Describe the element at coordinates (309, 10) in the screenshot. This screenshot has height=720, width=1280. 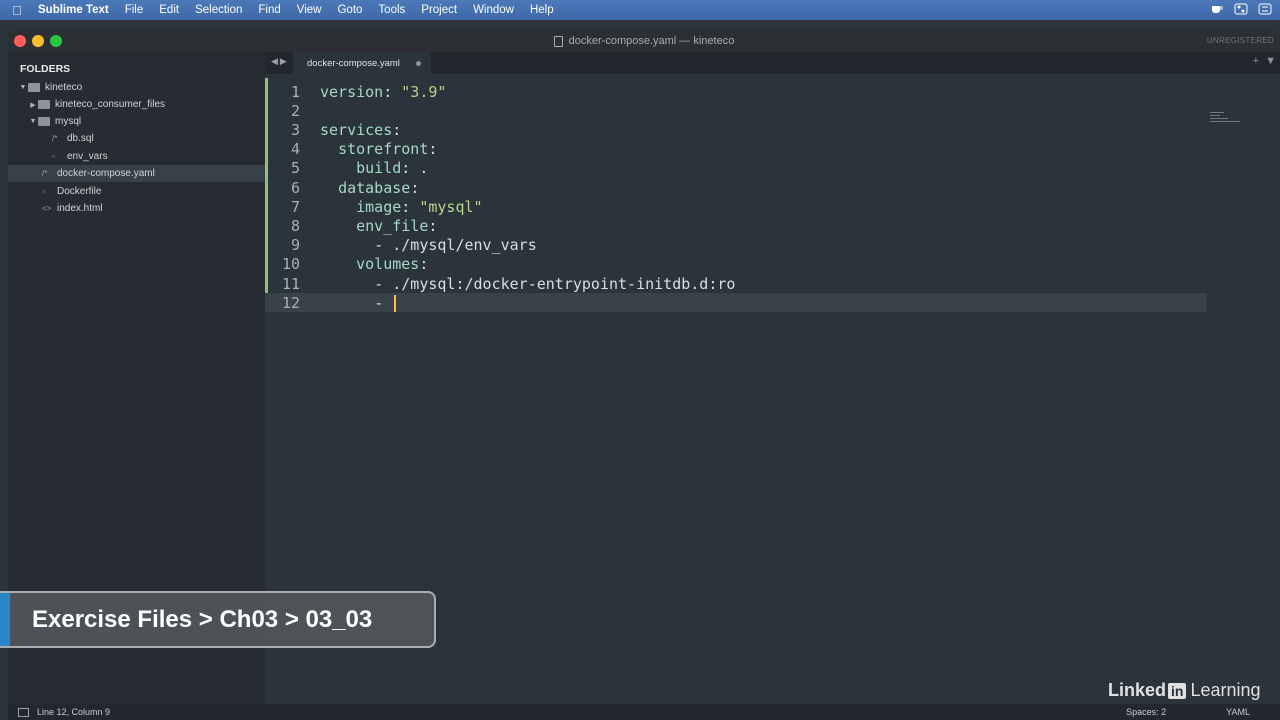
I see `menu-view: View` at that location.